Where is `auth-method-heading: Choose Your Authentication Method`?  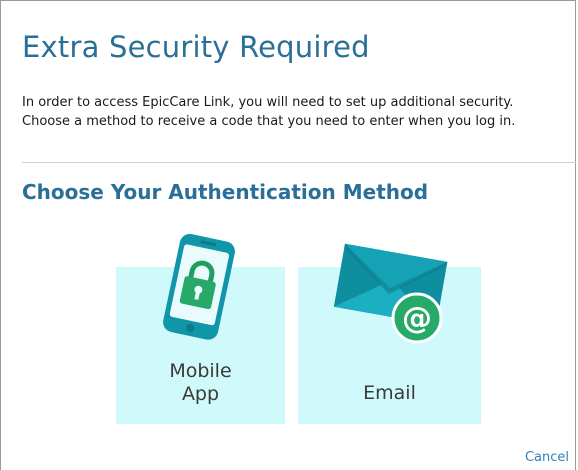
auth-method-heading: Choose Your Authentication Method is located at coordinates (225, 192).